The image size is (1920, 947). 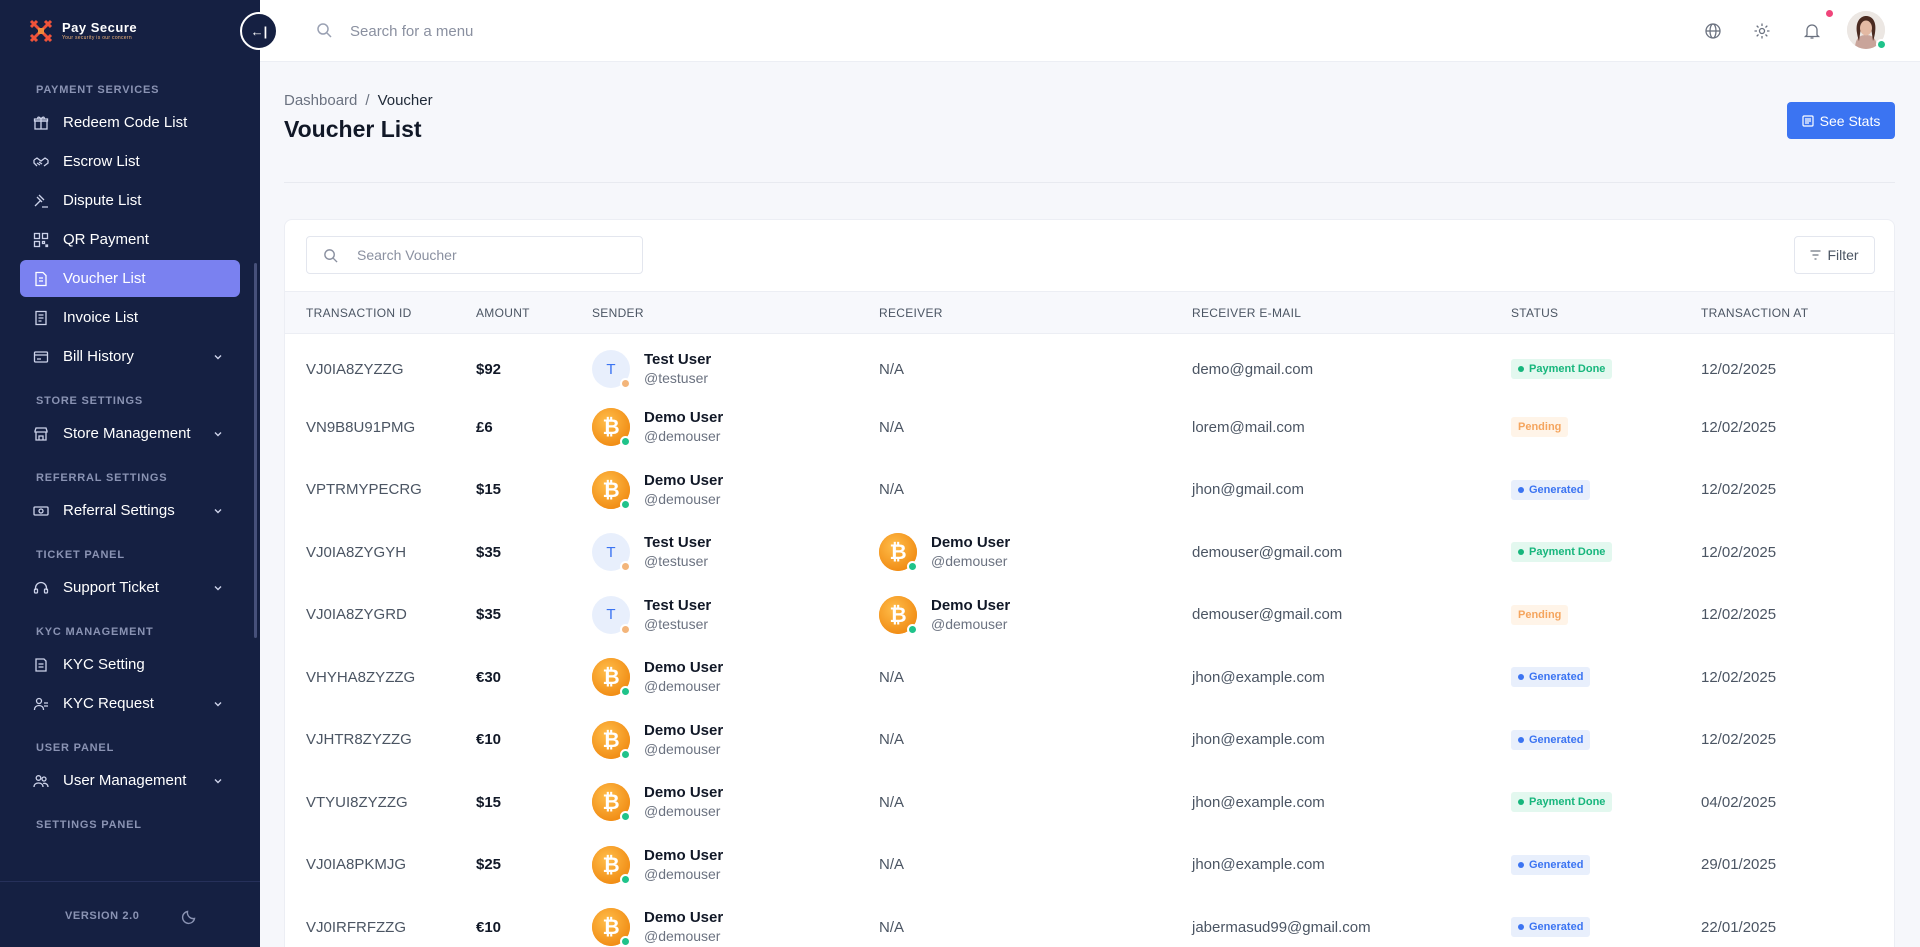 I want to click on breadcrumb-dashboard-link: Dashboard, so click(x=320, y=100).